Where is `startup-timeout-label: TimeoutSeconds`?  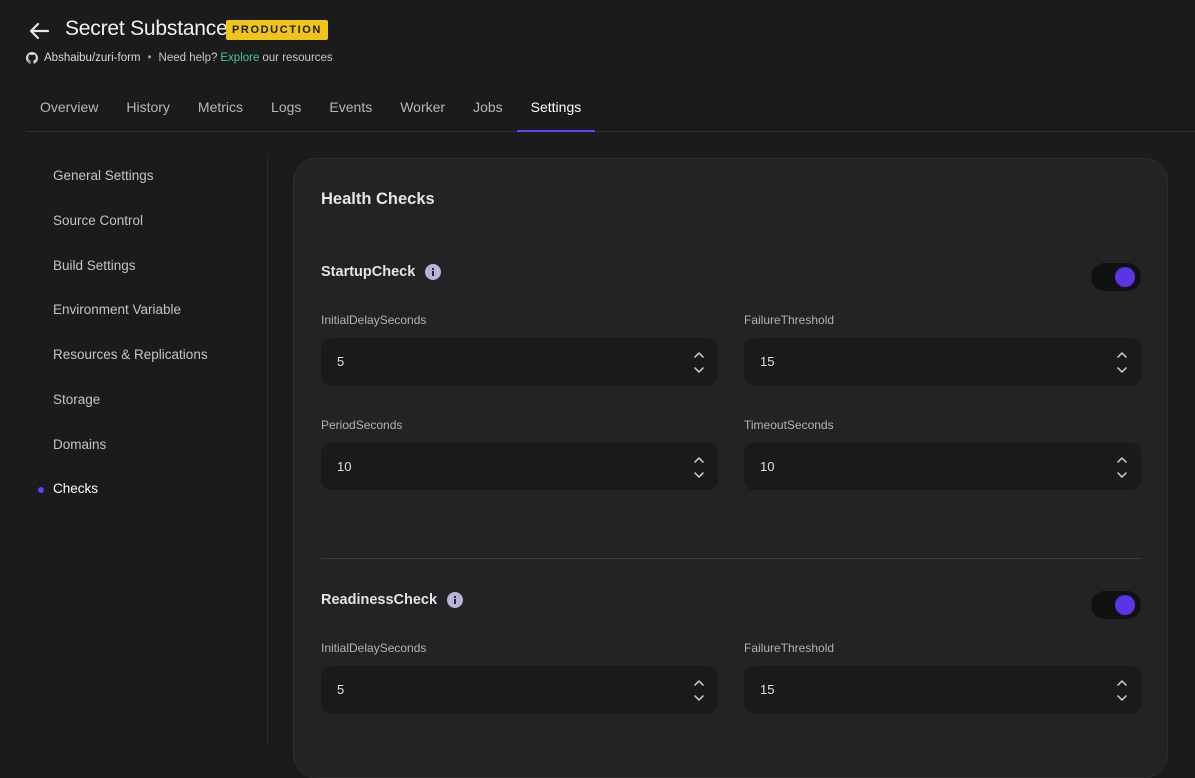 startup-timeout-label: TimeoutSeconds is located at coordinates (789, 425).